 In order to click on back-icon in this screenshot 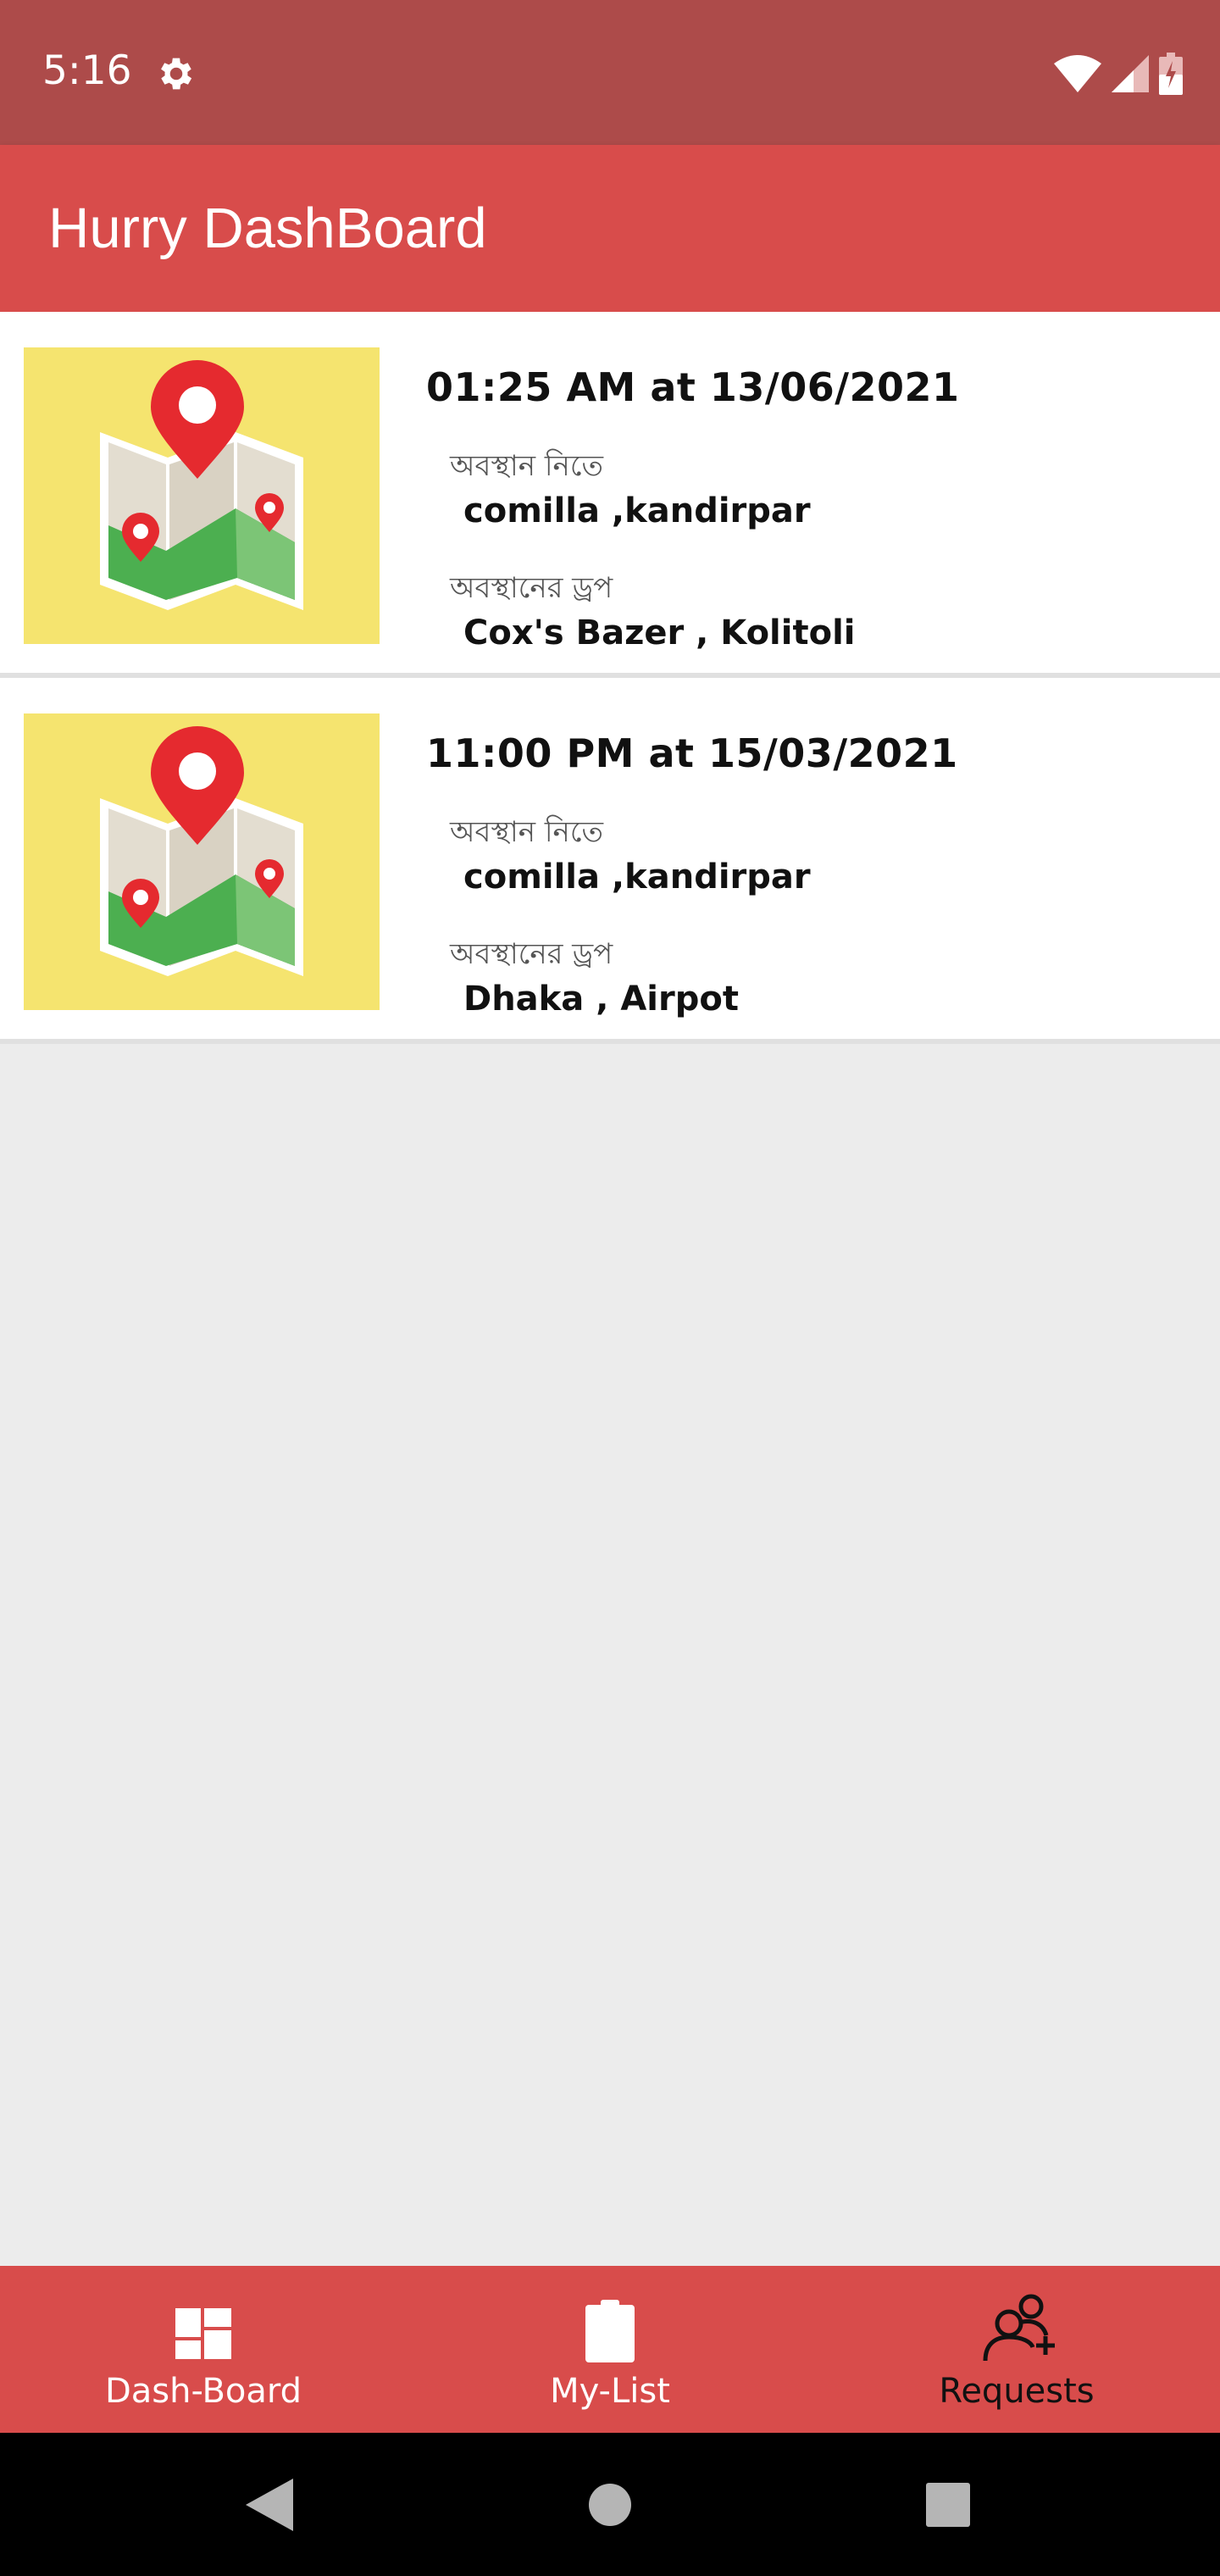, I will do `click(269, 2504)`.